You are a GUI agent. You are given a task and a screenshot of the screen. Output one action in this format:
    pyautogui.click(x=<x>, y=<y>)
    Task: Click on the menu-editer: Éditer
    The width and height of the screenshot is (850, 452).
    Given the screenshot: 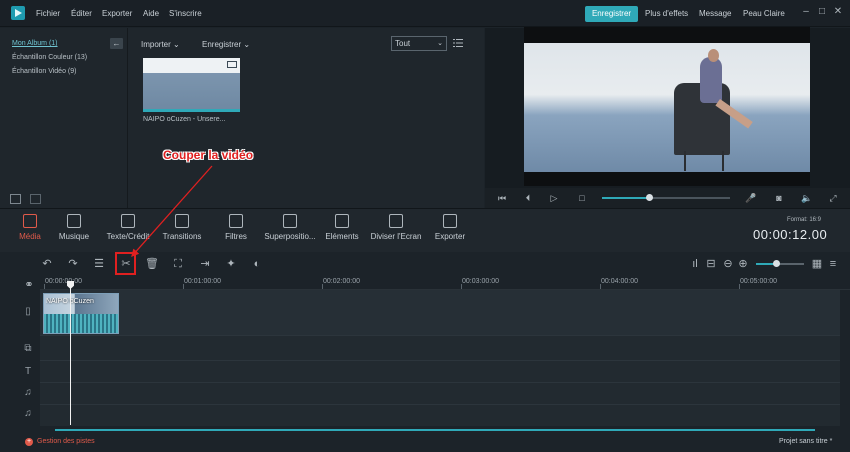 What is the action you would take?
    pyautogui.click(x=81, y=13)
    